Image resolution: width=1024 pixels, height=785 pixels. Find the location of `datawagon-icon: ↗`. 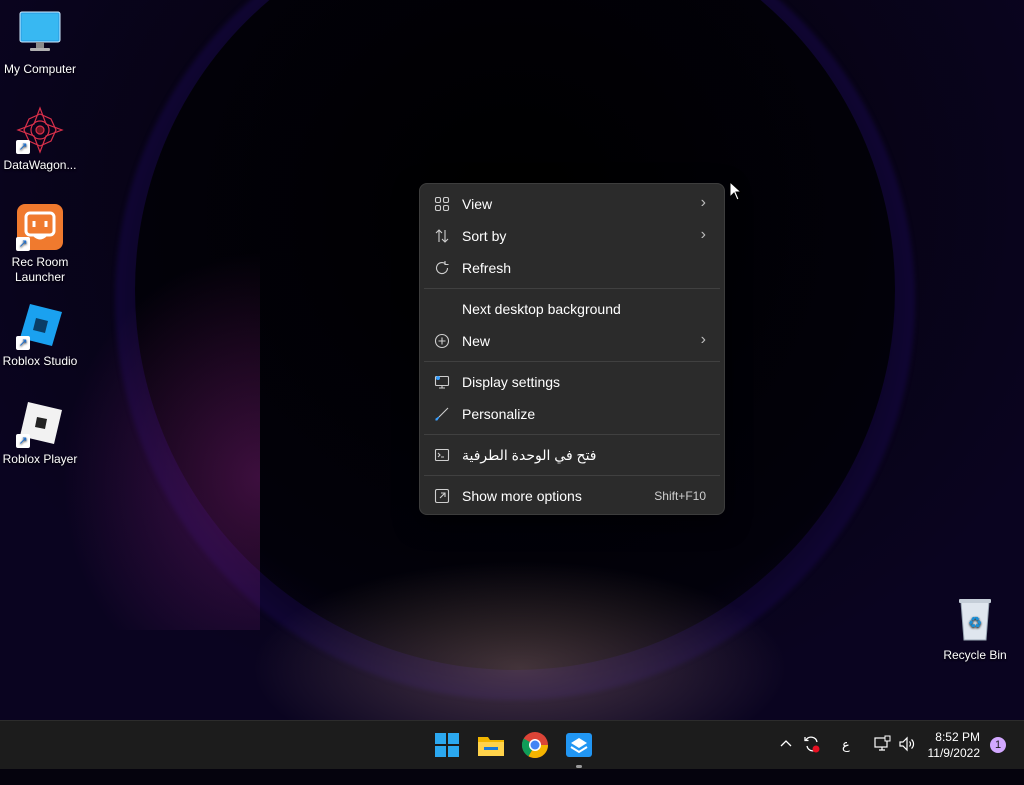

datawagon-icon: ↗ is located at coordinates (40, 130).